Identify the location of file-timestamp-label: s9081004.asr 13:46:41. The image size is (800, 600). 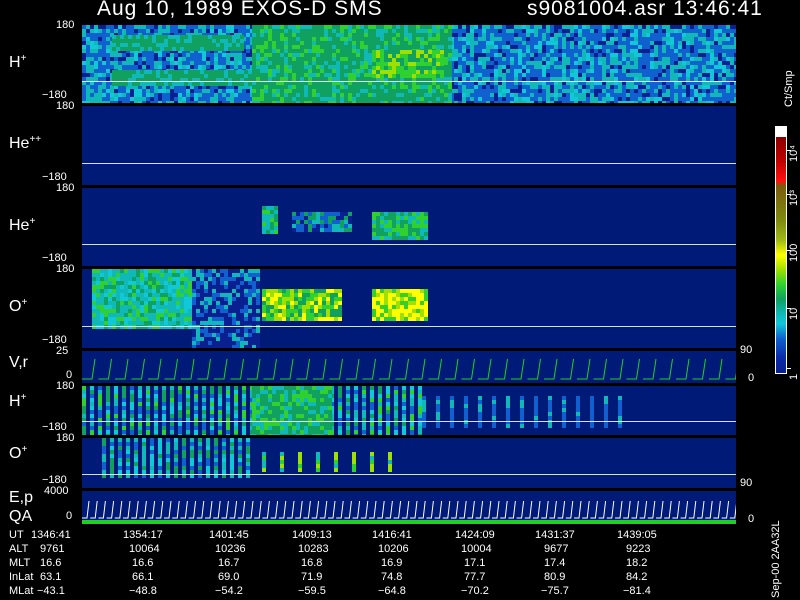
(645, 10).